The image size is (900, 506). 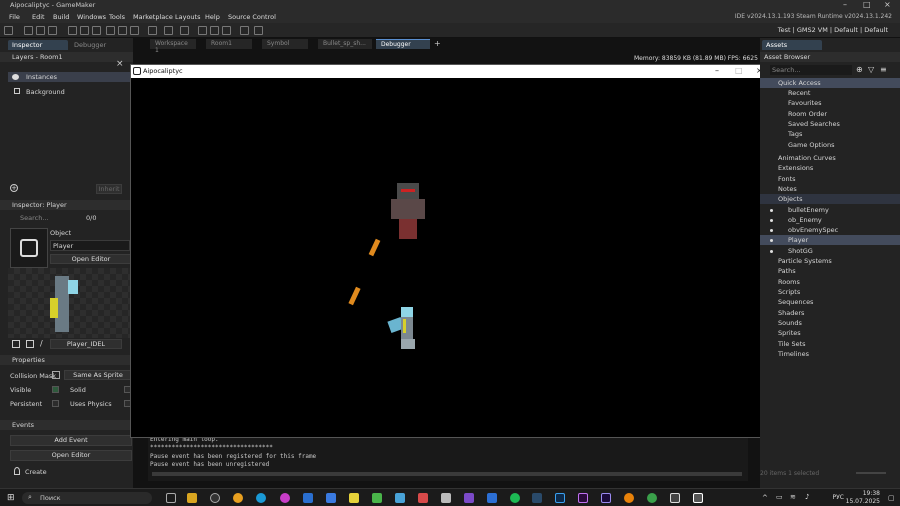 I want to click on same-as-sprite-button: Same As Sprite, so click(x=98, y=375).